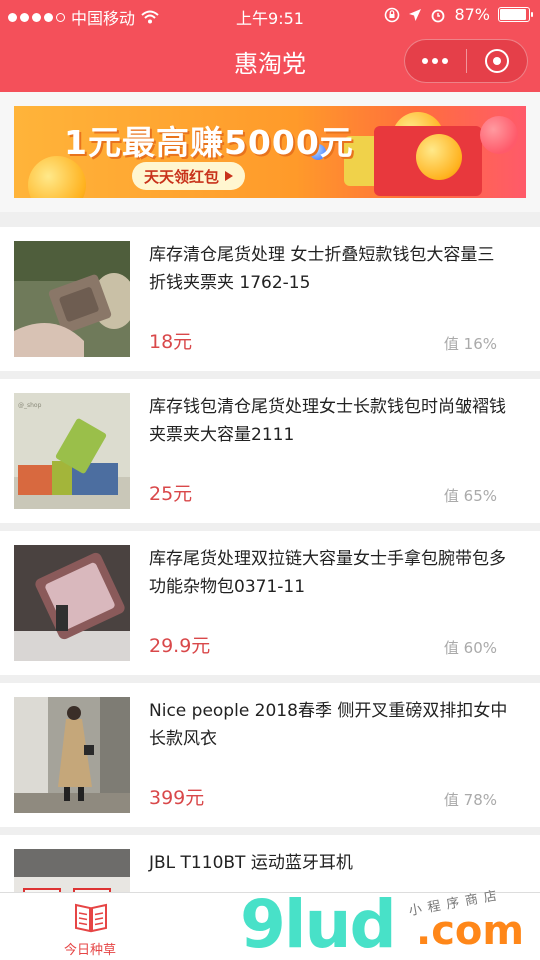 This screenshot has height=960, width=540. What do you see at coordinates (182, 176) in the screenshot?
I see `get-red-packet-label: 天天领红包` at bounding box center [182, 176].